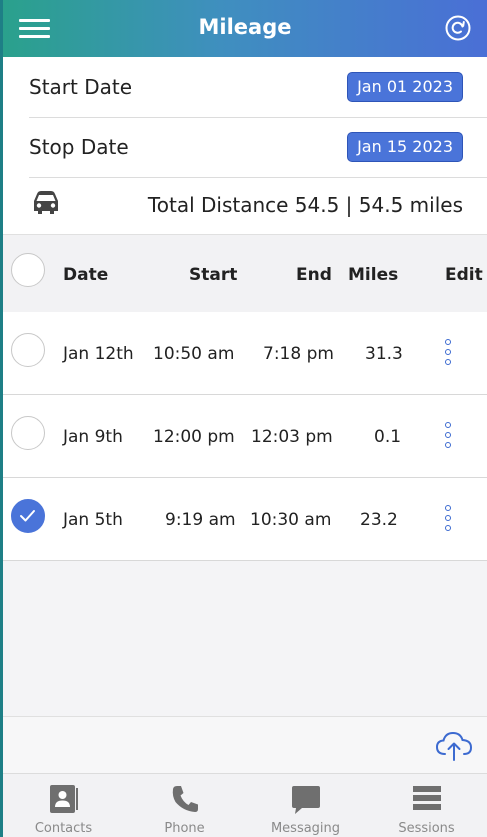 The width and height of the screenshot is (487, 837). What do you see at coordinates (213, 275) in the screenshot?
I see `column-header-start: Start` at bounding box center [213, 275].